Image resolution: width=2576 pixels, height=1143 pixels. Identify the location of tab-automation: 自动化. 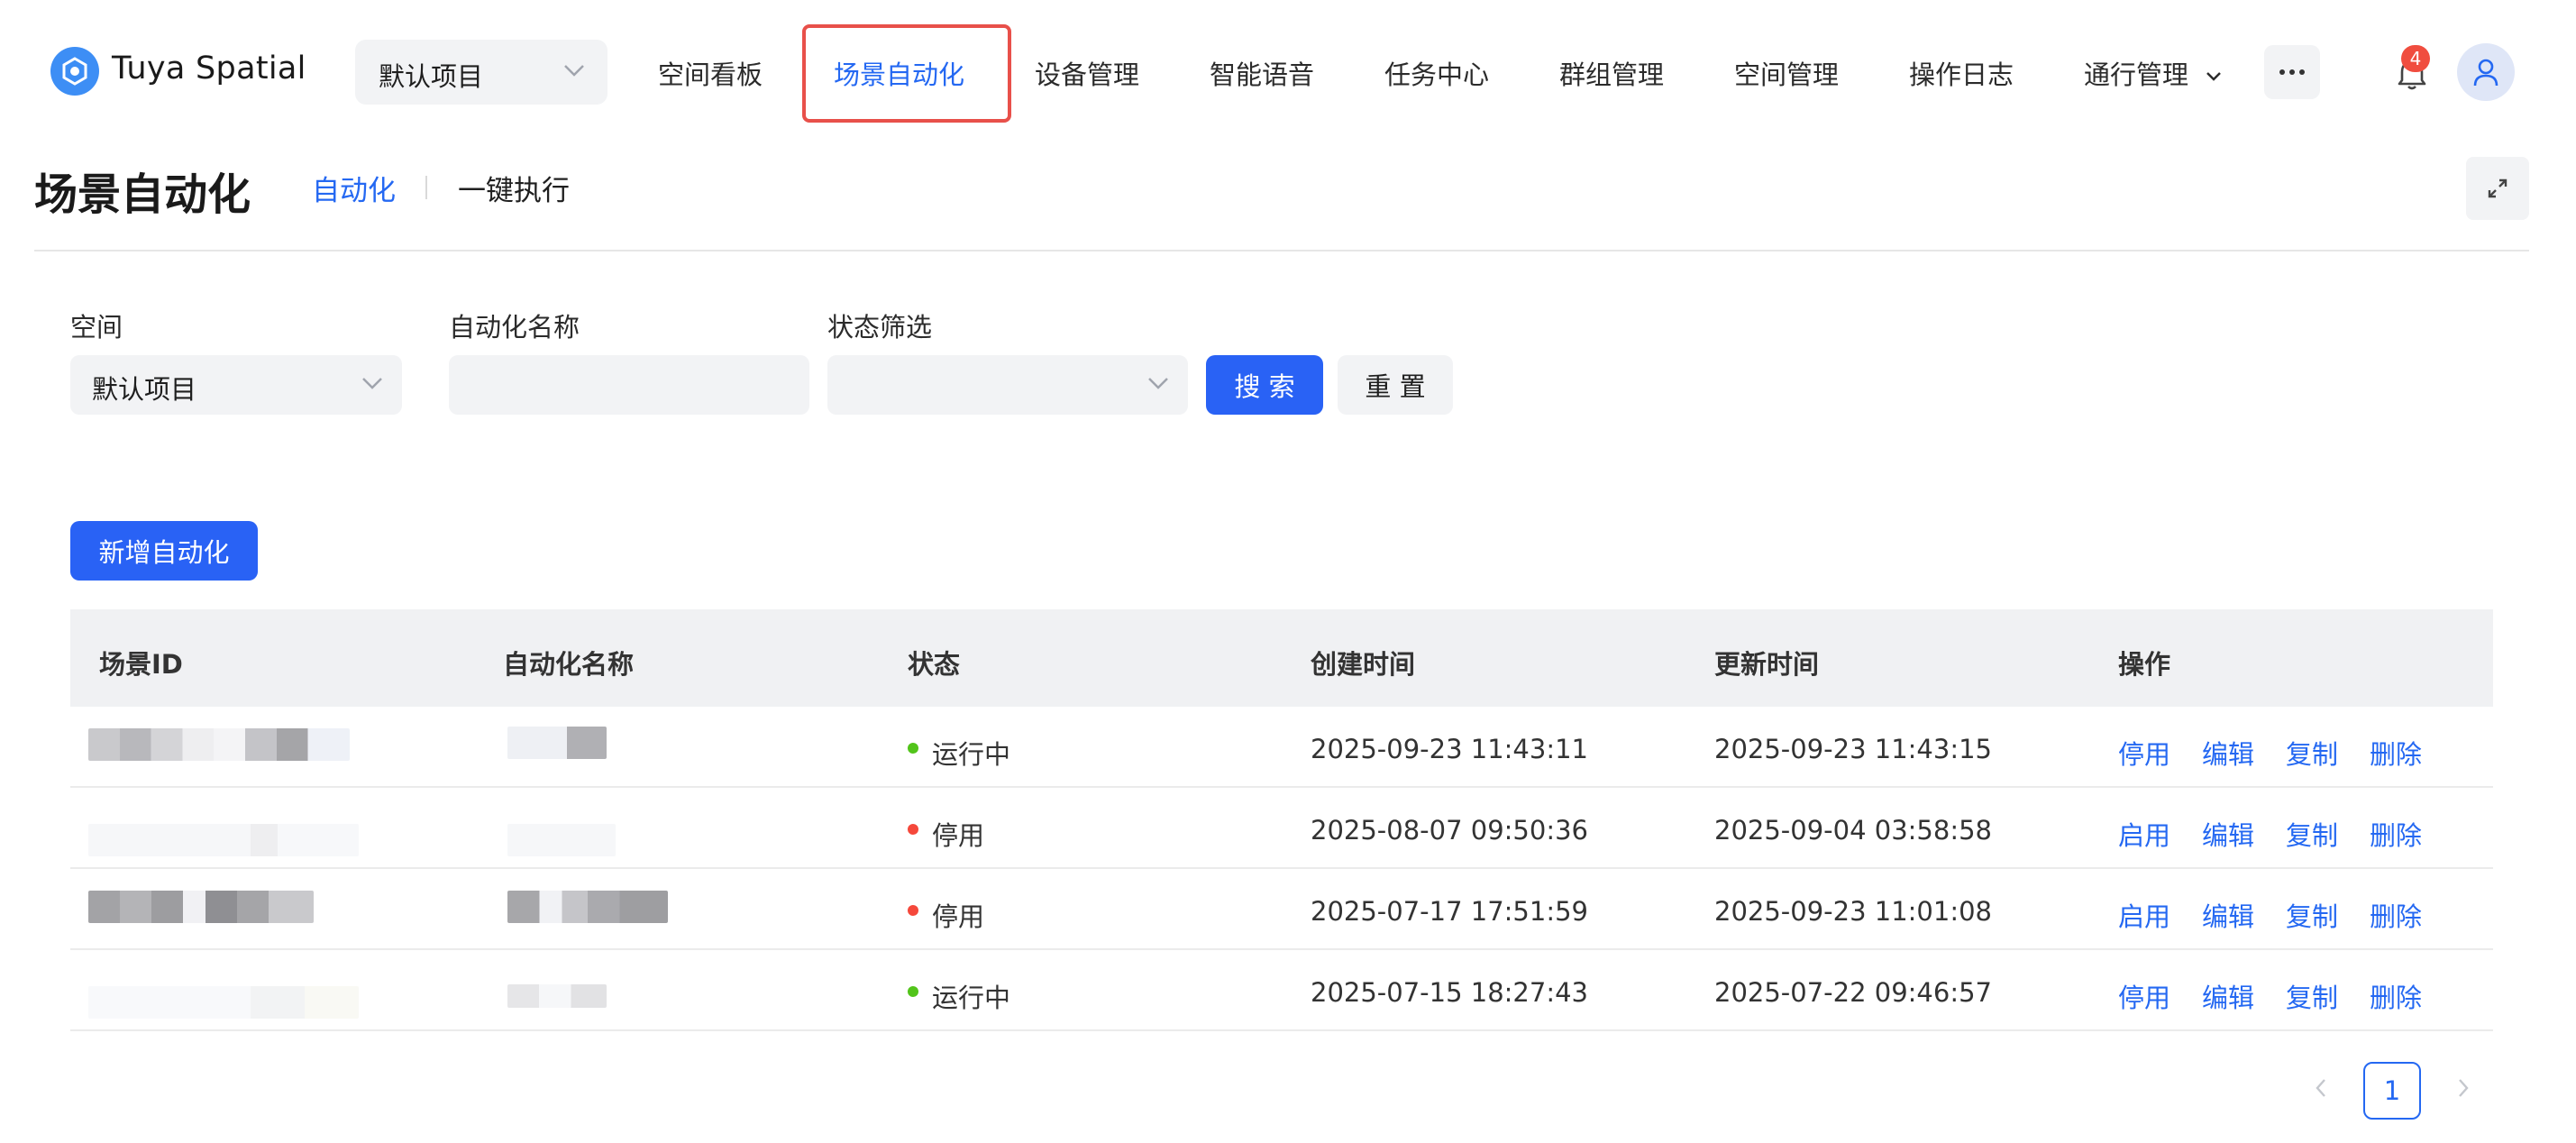
(354, 188).